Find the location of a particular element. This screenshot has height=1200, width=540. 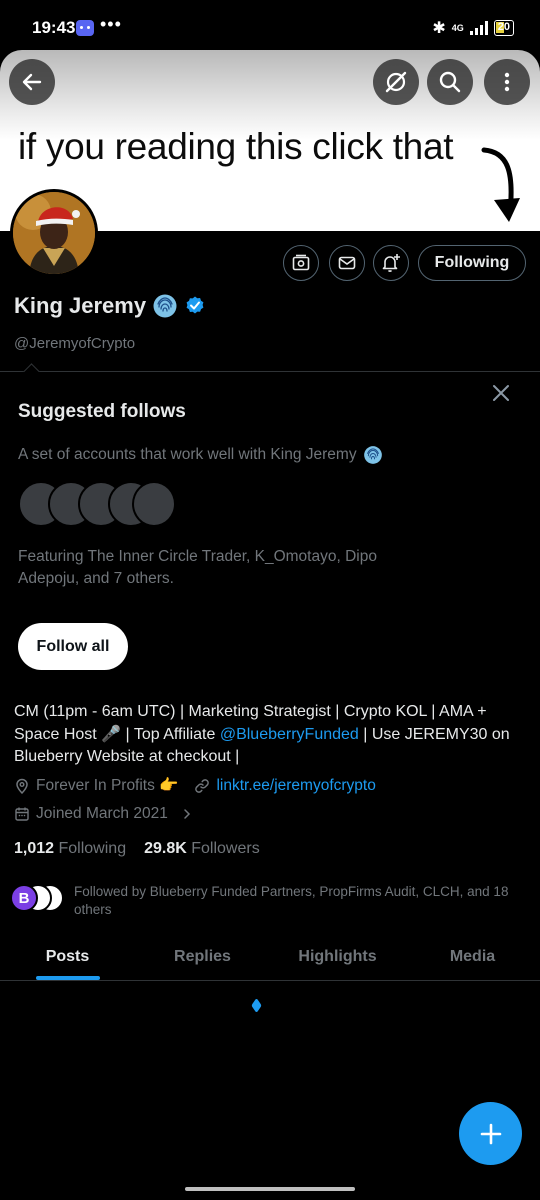

tab-media: Media is located at coordinates (472, 956).